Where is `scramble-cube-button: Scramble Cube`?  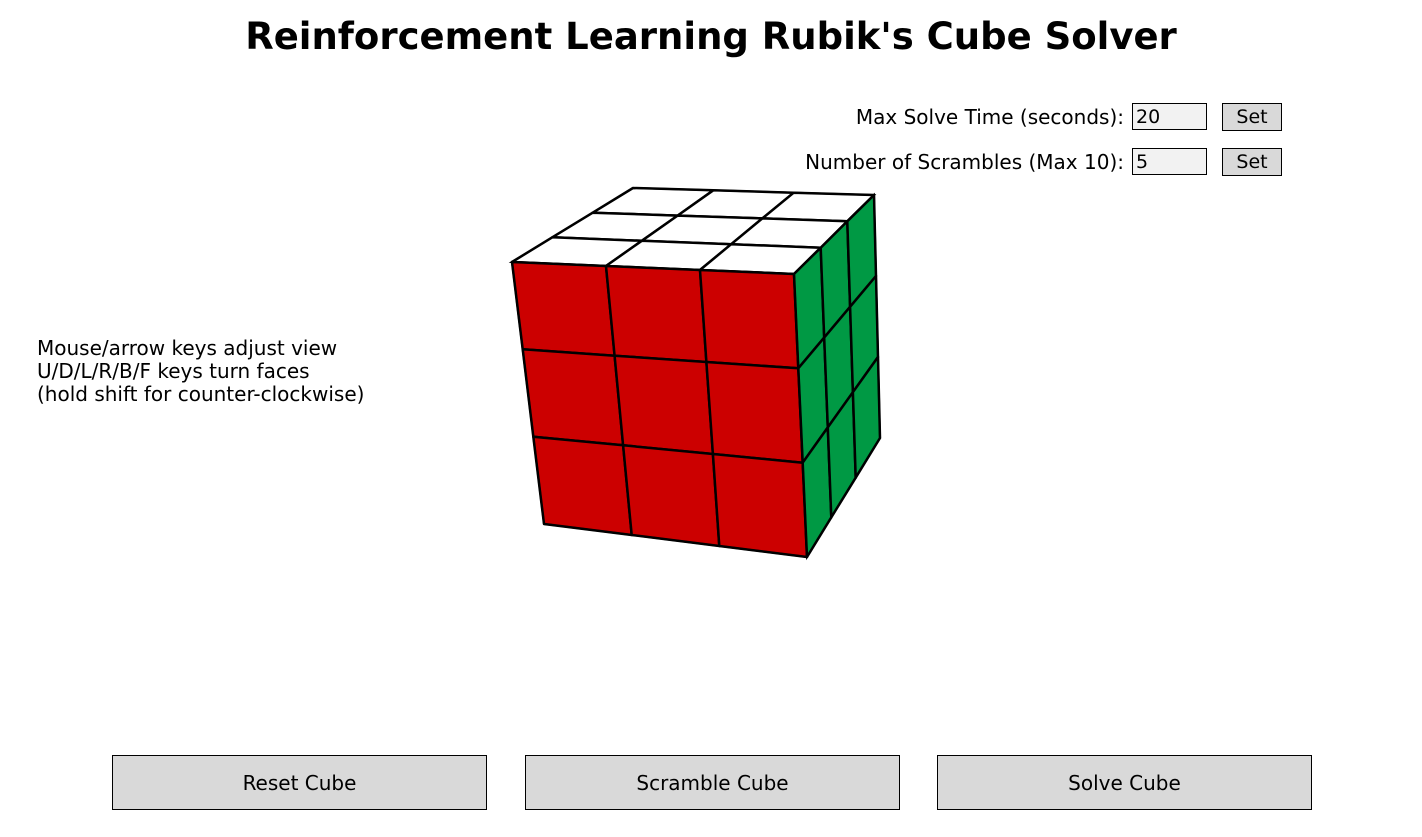
scramble-cube-button: Scramble Cube is located at coordinates (712, 782).